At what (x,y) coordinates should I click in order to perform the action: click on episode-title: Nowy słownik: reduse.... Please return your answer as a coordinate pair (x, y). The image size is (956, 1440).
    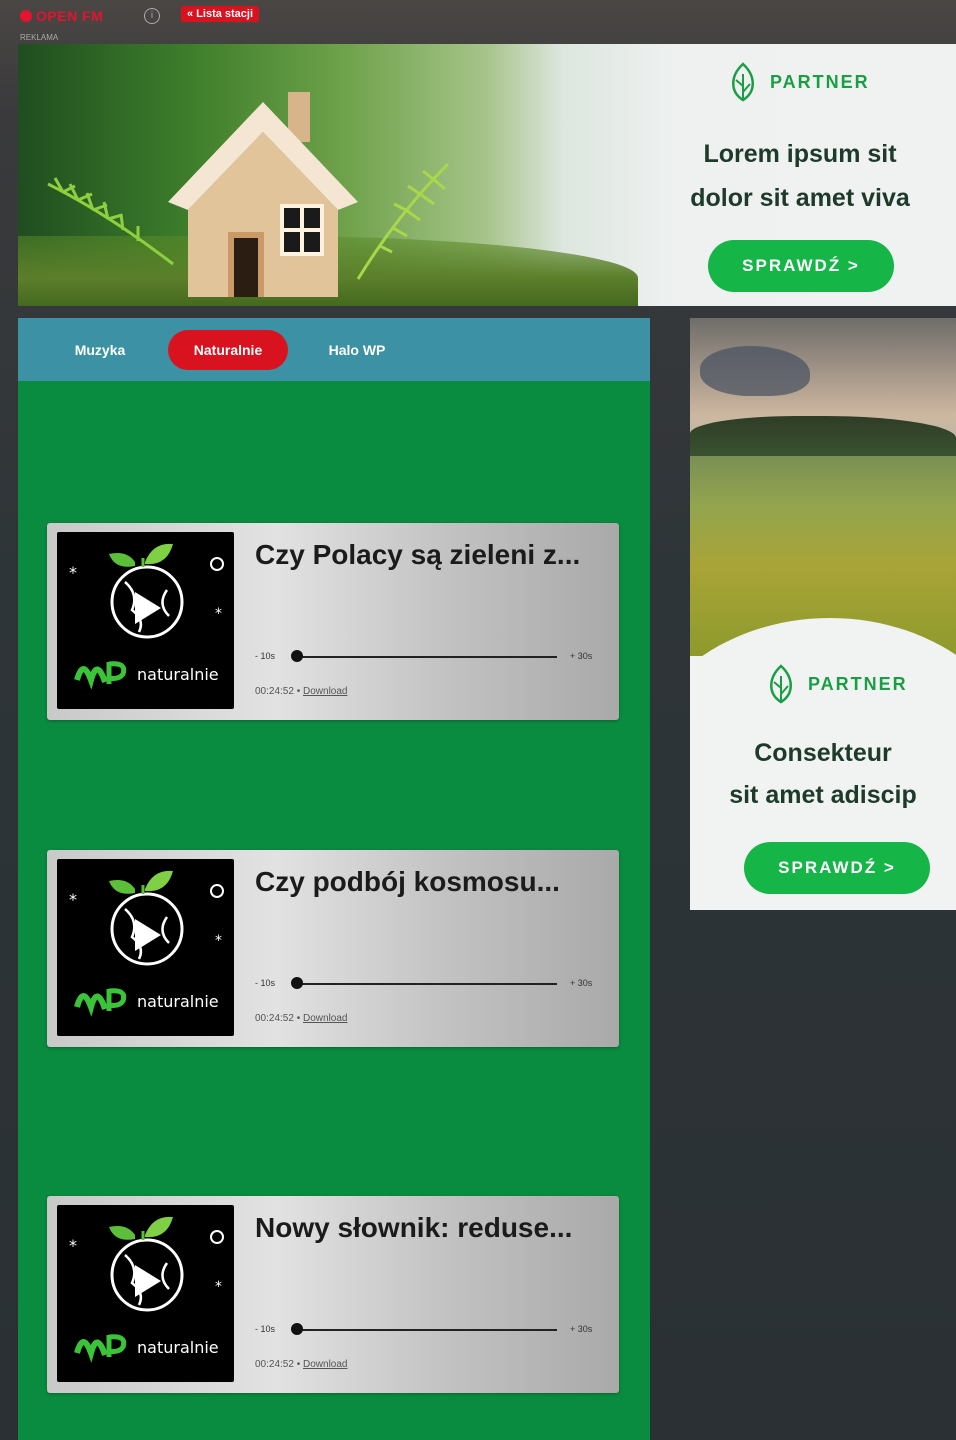
    Looking at the image, I should click on (413, 1228).